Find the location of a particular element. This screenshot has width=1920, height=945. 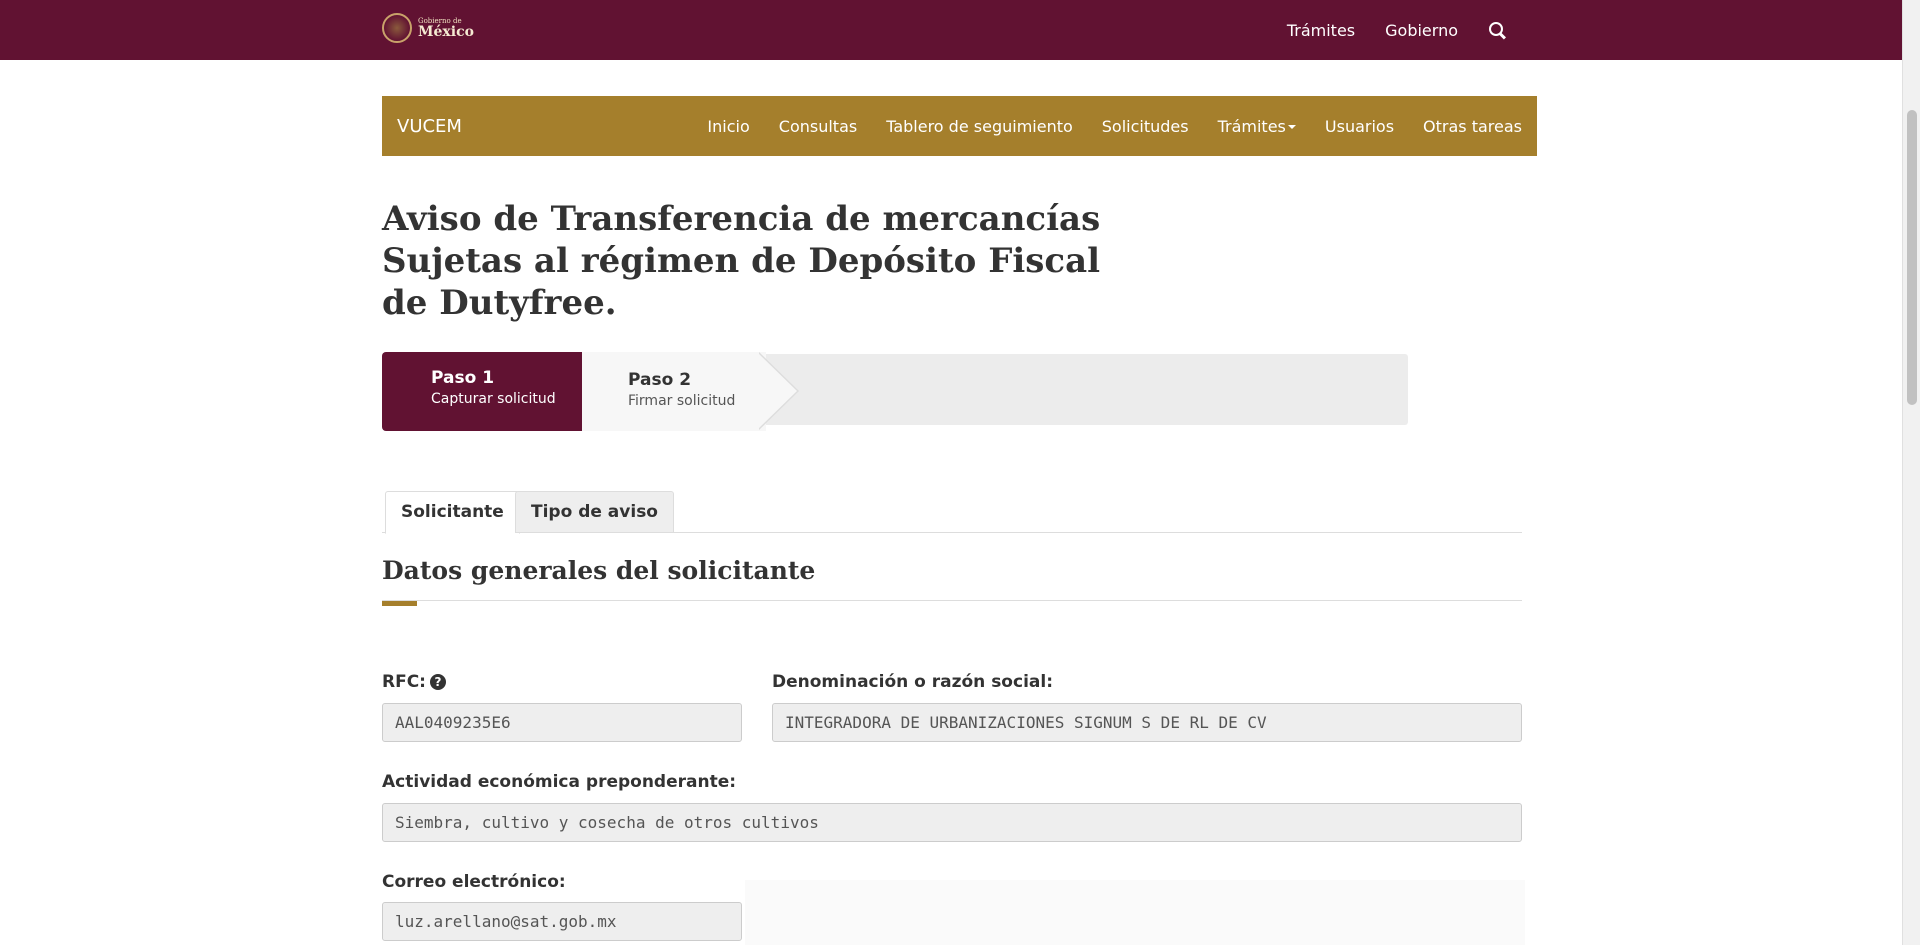

nav-gobierno-link: Gobierno is located at coordinates (1421, 30).